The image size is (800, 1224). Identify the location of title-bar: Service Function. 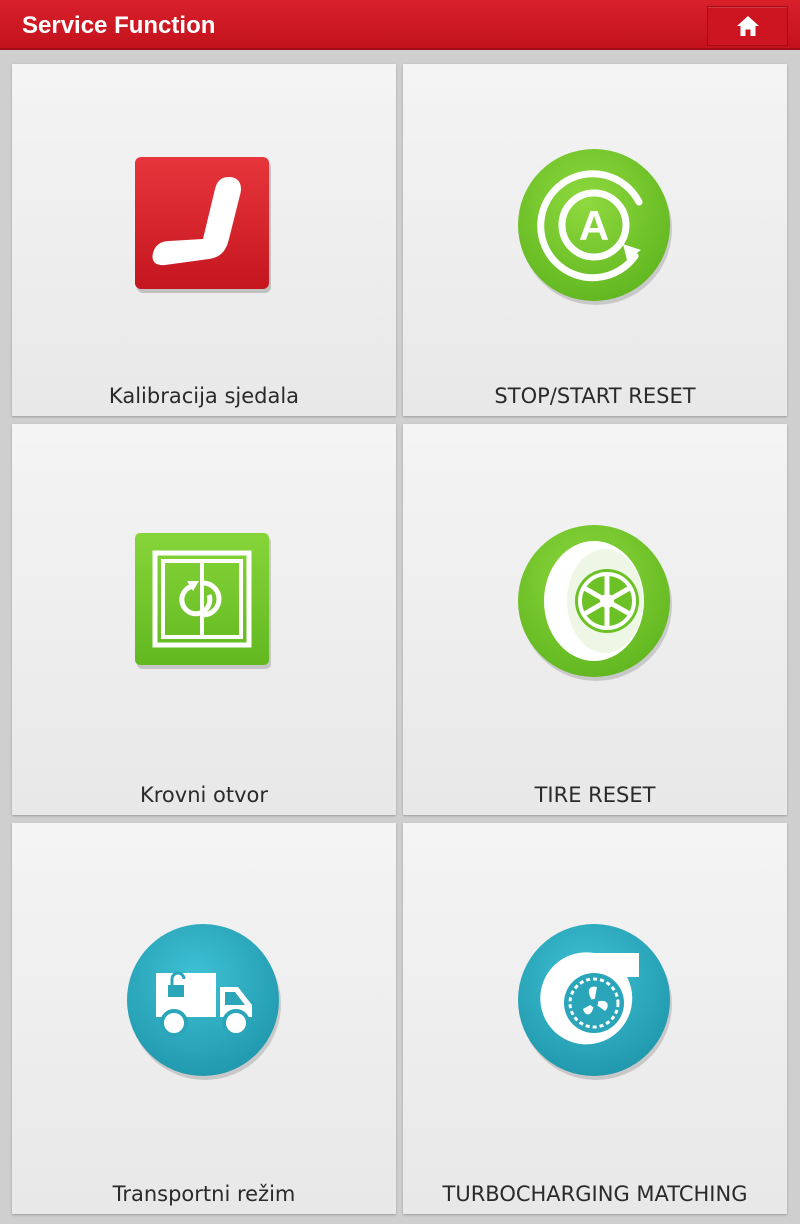
(400, 25).